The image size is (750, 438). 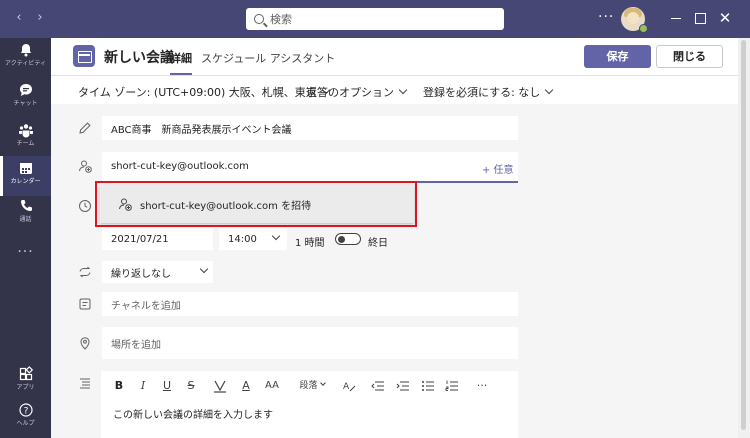 I want to click on forward-arrow-icon: ›, so click(x=40, y=18).